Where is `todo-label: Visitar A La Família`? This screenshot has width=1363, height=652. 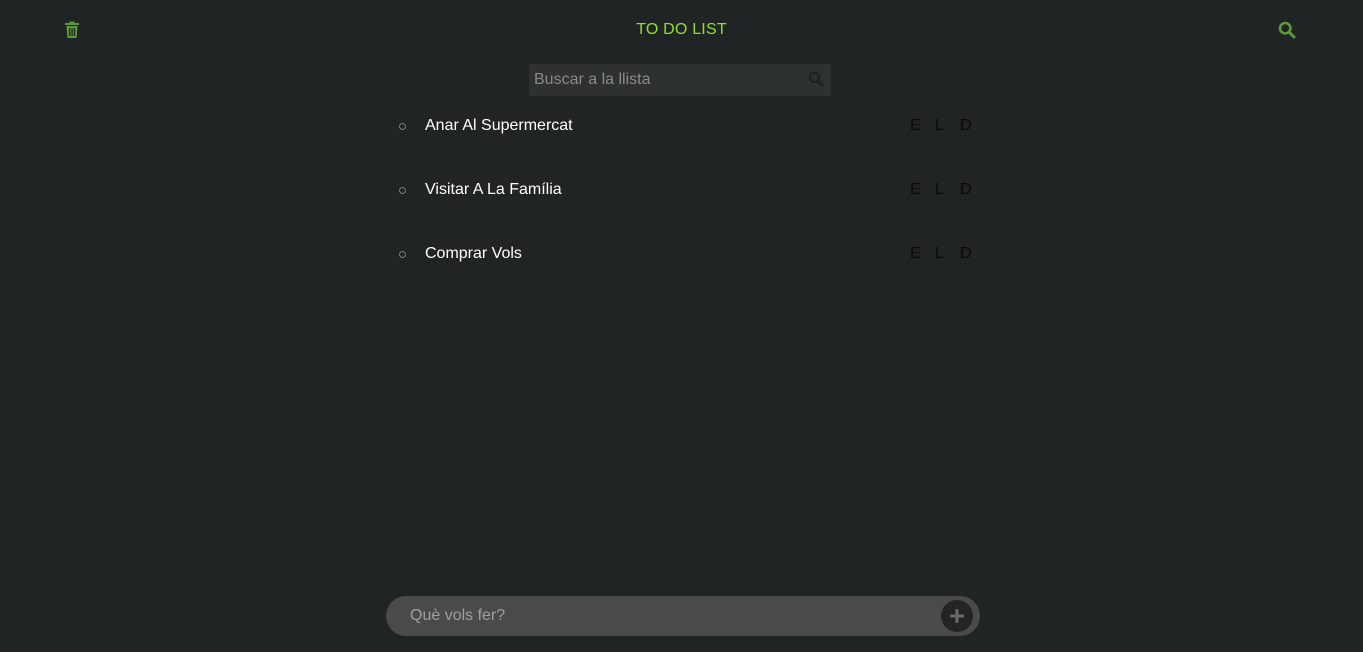 todo-label: Visitar A La Família is located at coordinates (493, 190).